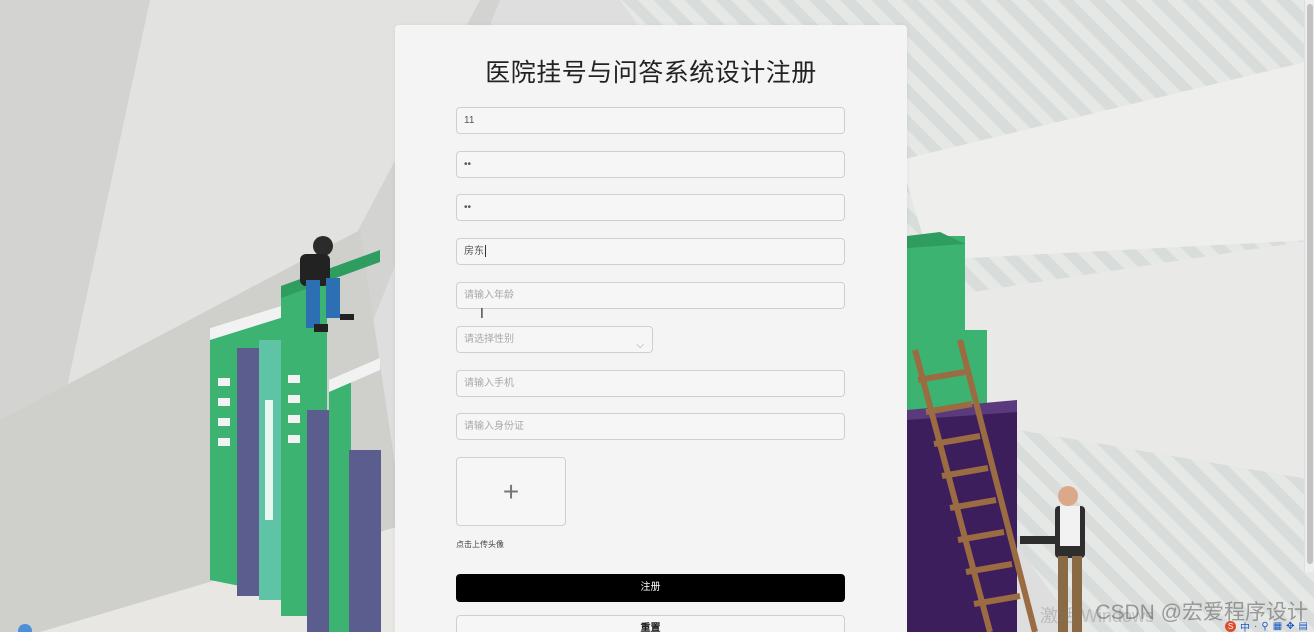 This screenshot has width=1314, height=632. Describe the element at coordinates (554, 339) in the screenshot. I see `gender-select: 请选择性别 ⌵` at that location.